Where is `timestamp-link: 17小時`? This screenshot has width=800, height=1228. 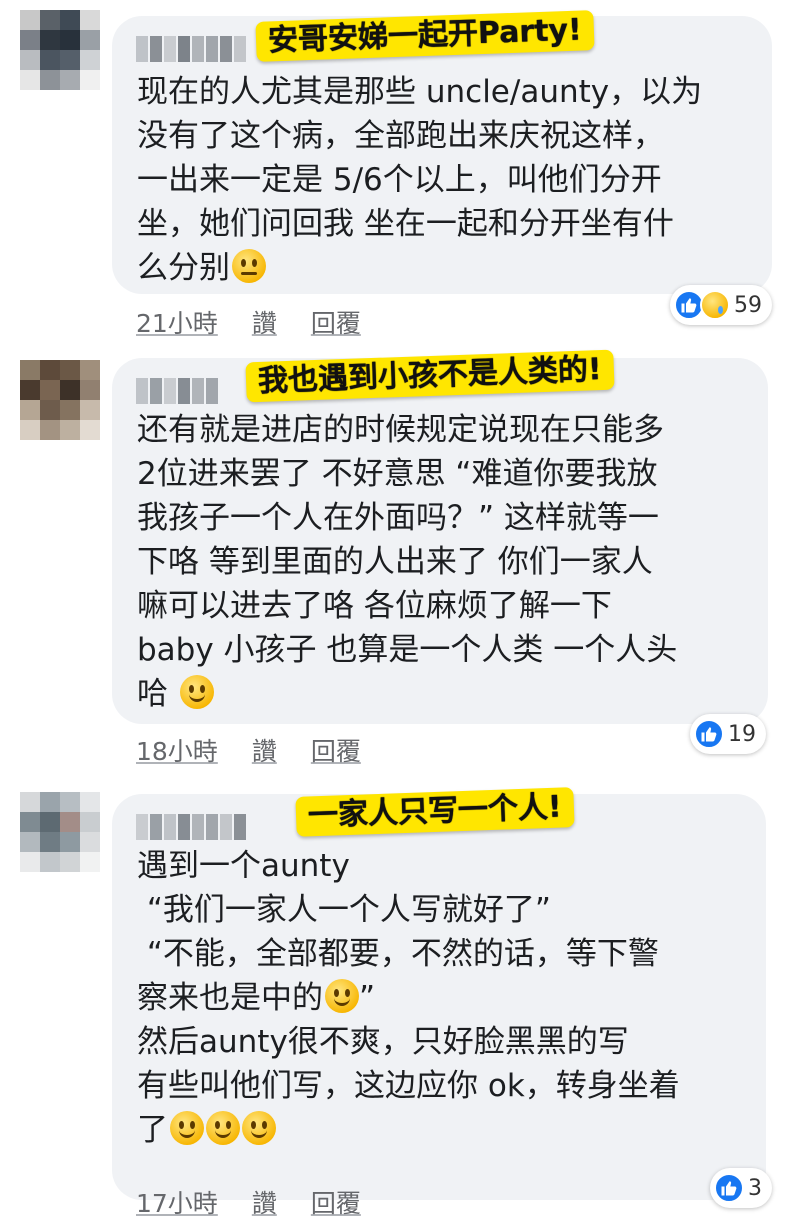 timestamp-link: 17小時 is located at coordinates (177, 1202).